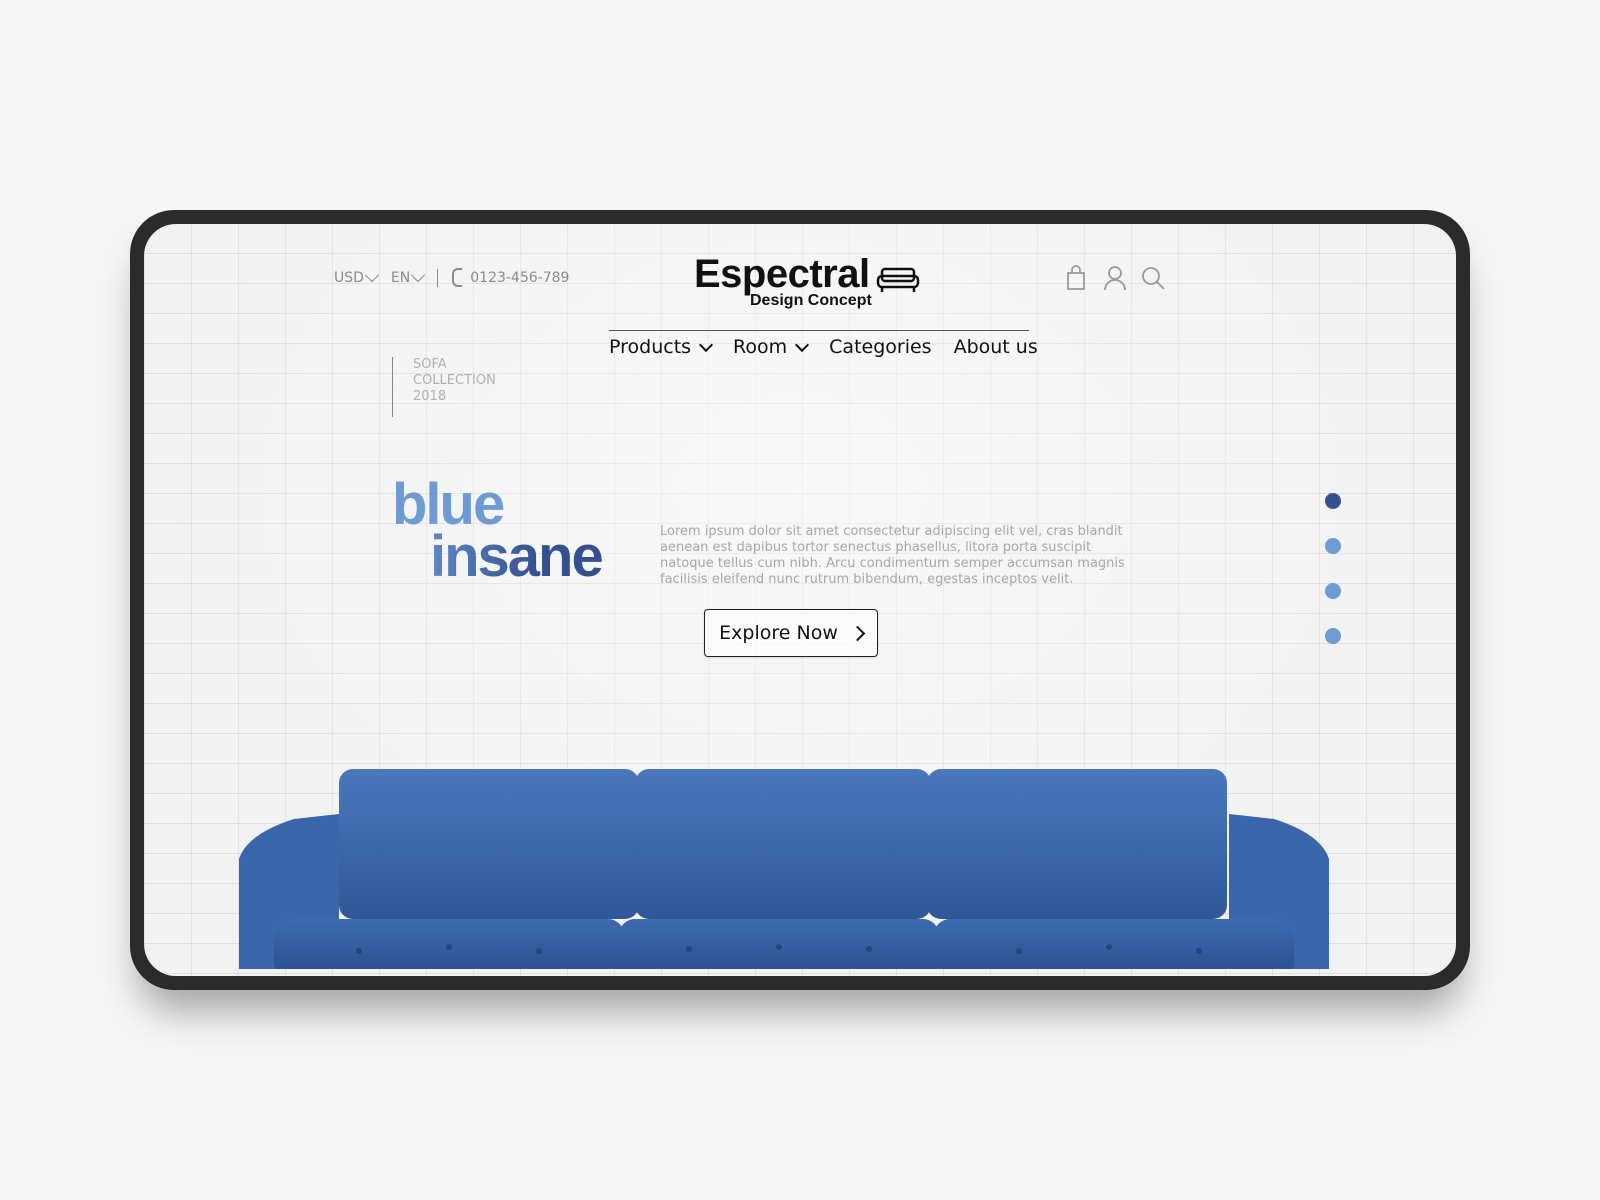 The height and width of the screenshot is (1200, 1600). What do you see at coordinates (823, 347) in the screenshot?
I see `main-nav: Products Room Categories About us` at bounding box center [823, 347].